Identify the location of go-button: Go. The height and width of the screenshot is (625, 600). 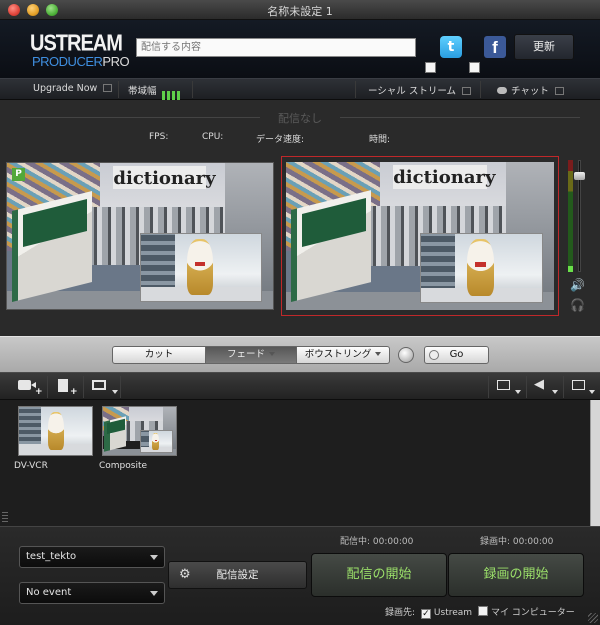
(456, 355).